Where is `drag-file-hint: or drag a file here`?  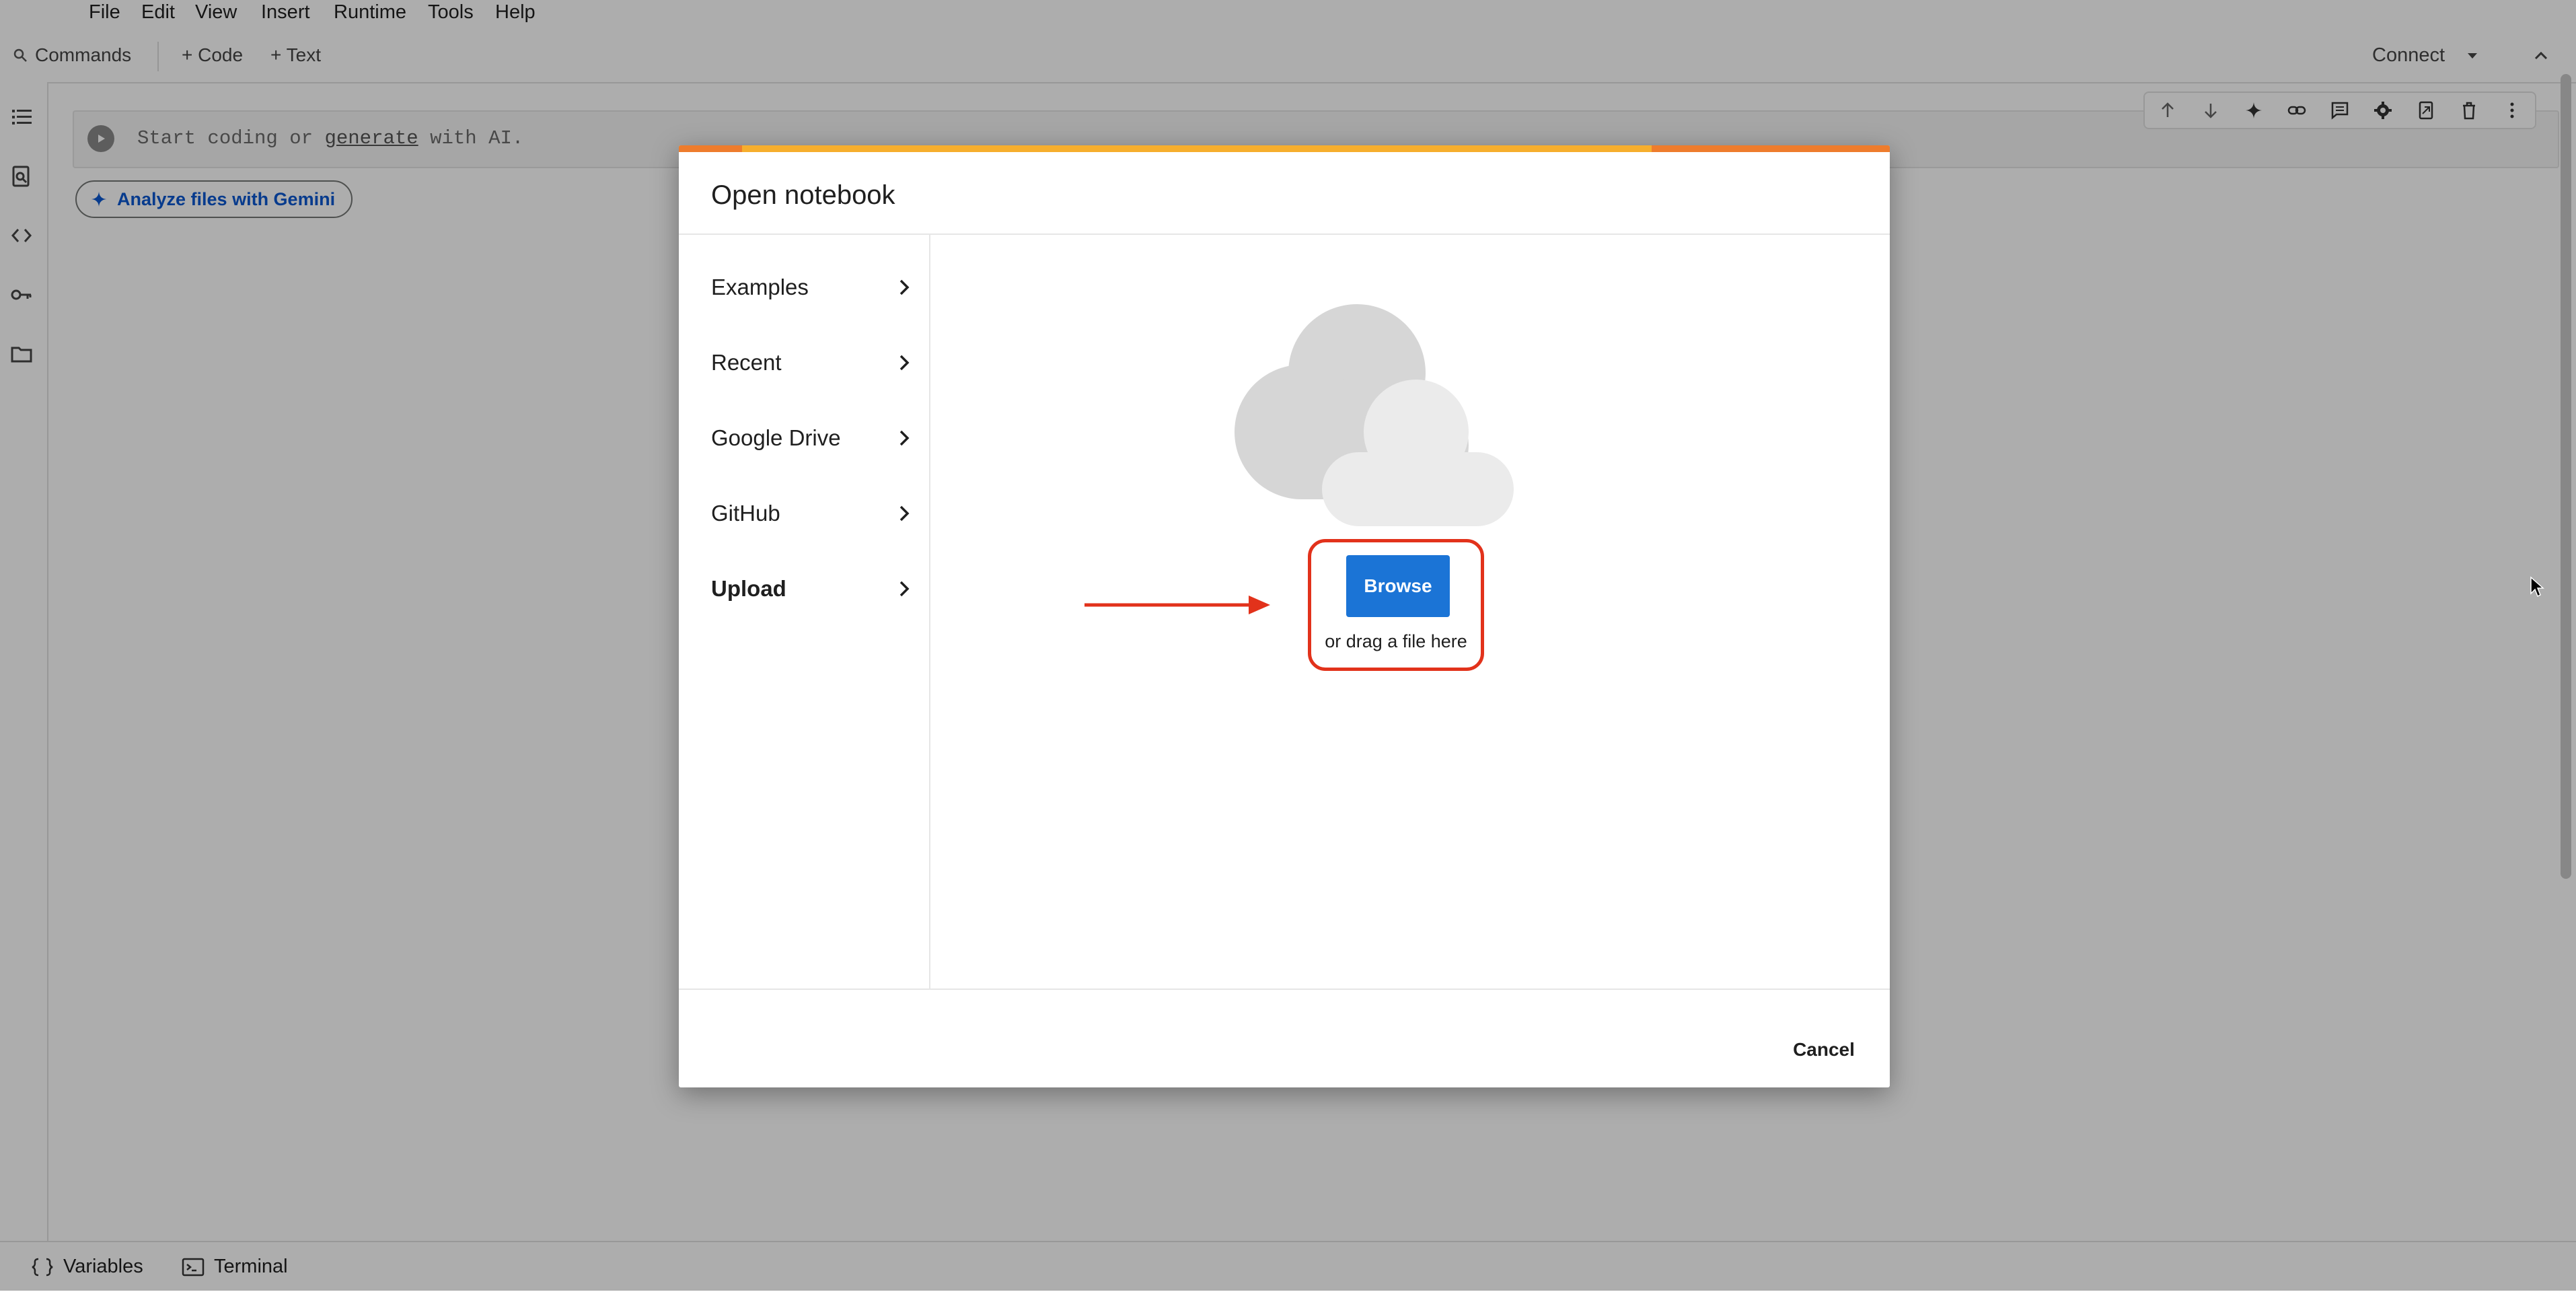
drag-file-hint: or drag a file here is located at coordinates (1396, 641).